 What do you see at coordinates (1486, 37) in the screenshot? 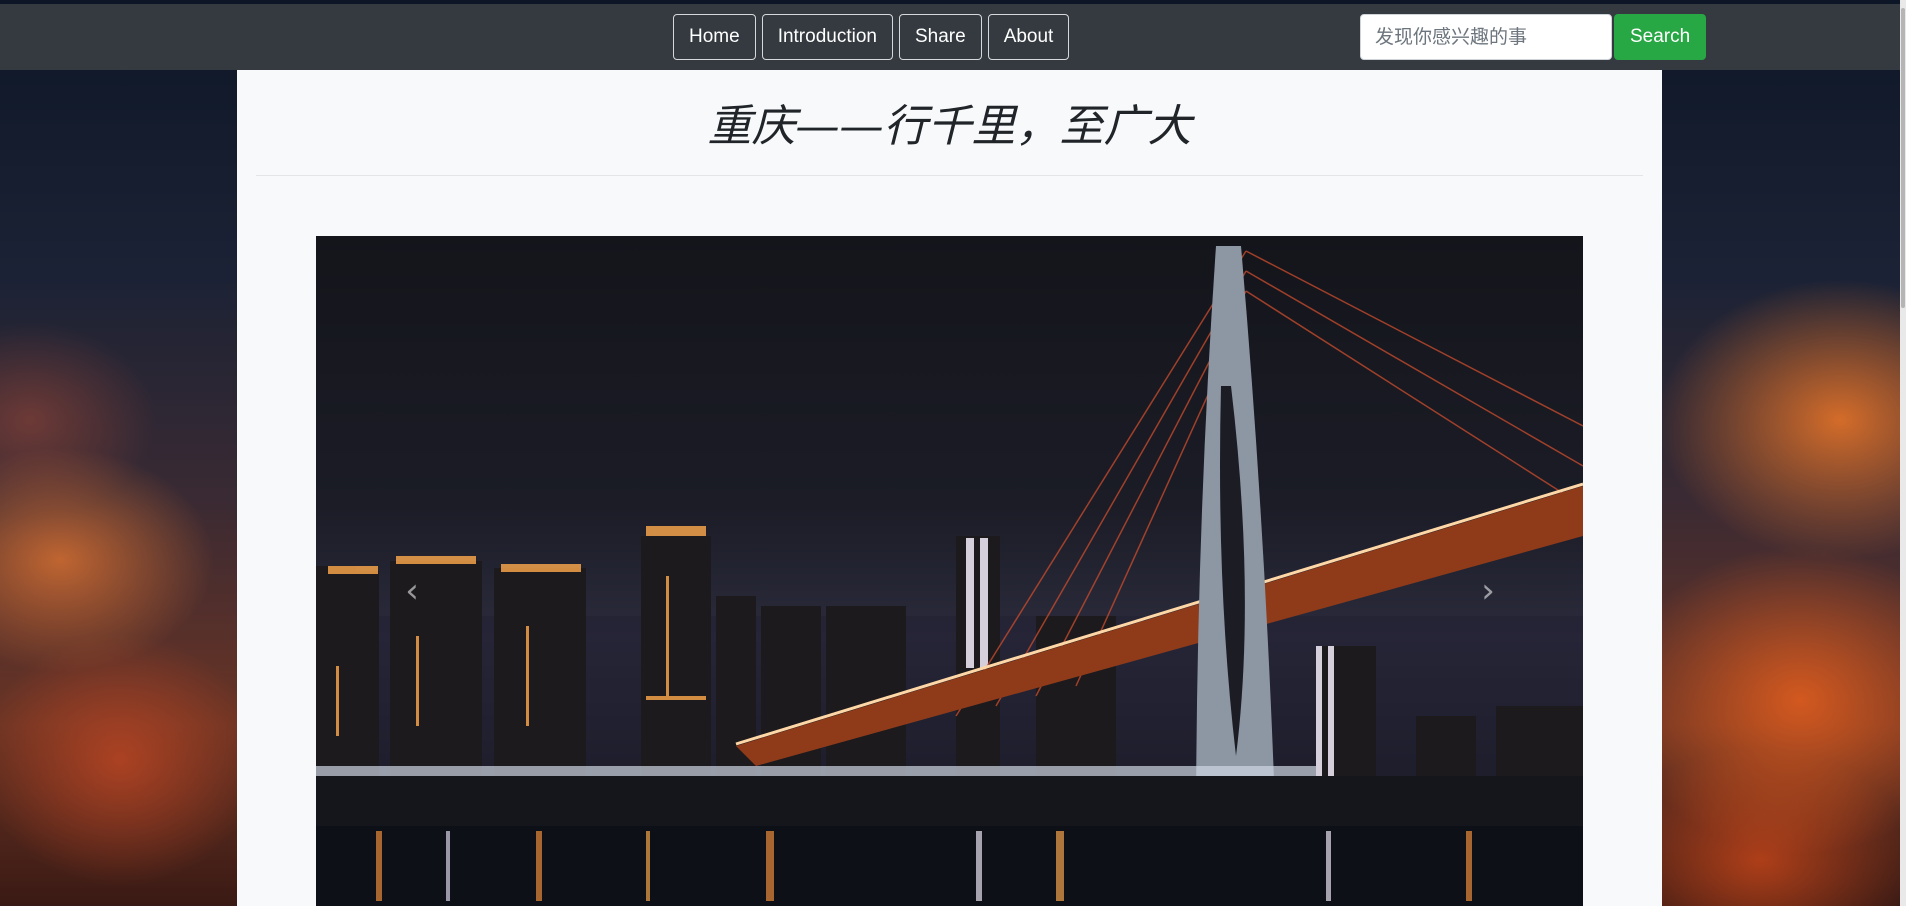
I see `search-input` at bounding box center [1486, 37].